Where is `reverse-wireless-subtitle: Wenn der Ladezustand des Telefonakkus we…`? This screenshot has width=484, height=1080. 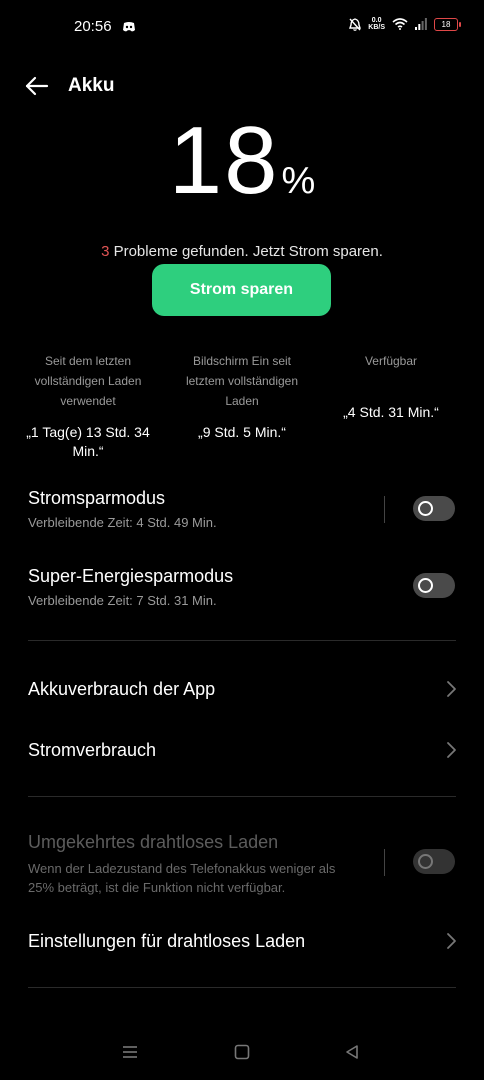 reverse-wireless-subtitle: Wenn der Ladezustand des Telefonakkus we… is located at coordinates (182, 878).